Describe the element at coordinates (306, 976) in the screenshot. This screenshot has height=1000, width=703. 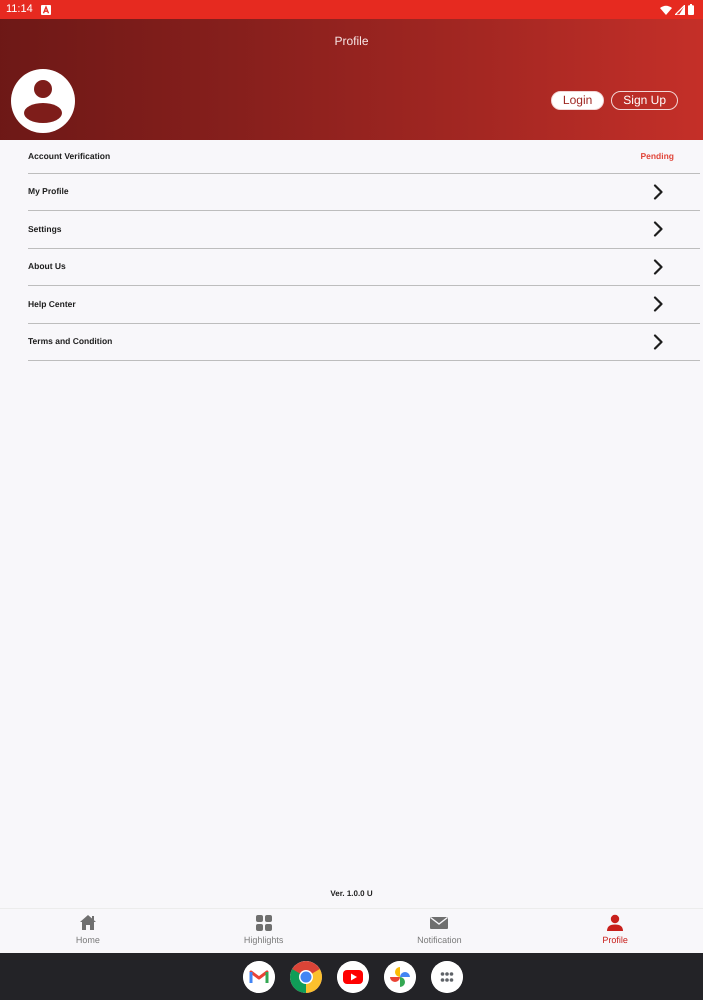
I see `browser-app-icon` at that location.